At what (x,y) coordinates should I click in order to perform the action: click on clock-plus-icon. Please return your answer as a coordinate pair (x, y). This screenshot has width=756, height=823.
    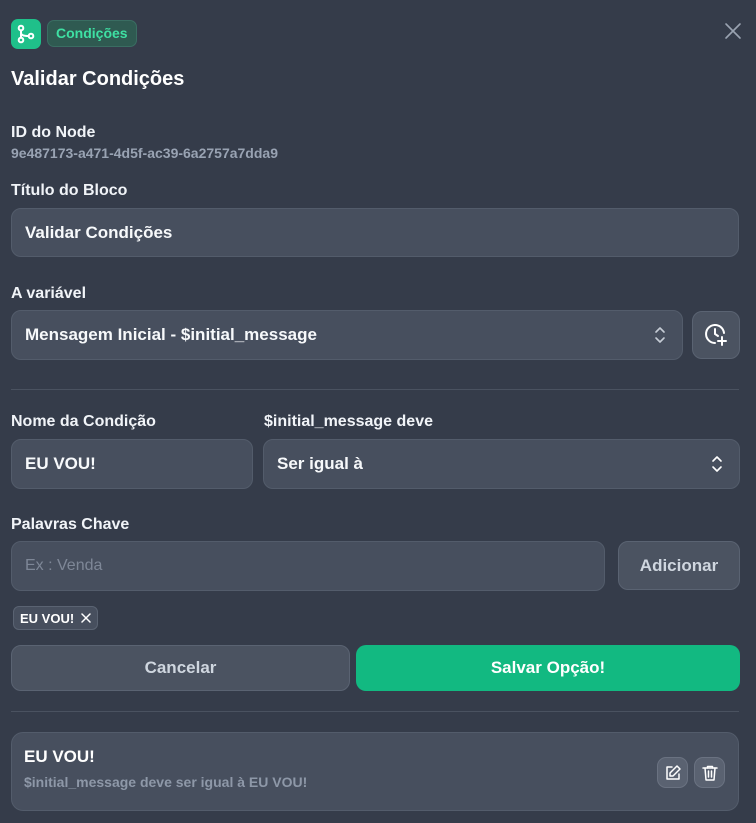
    Looking at the image, I should click on (716, 335).